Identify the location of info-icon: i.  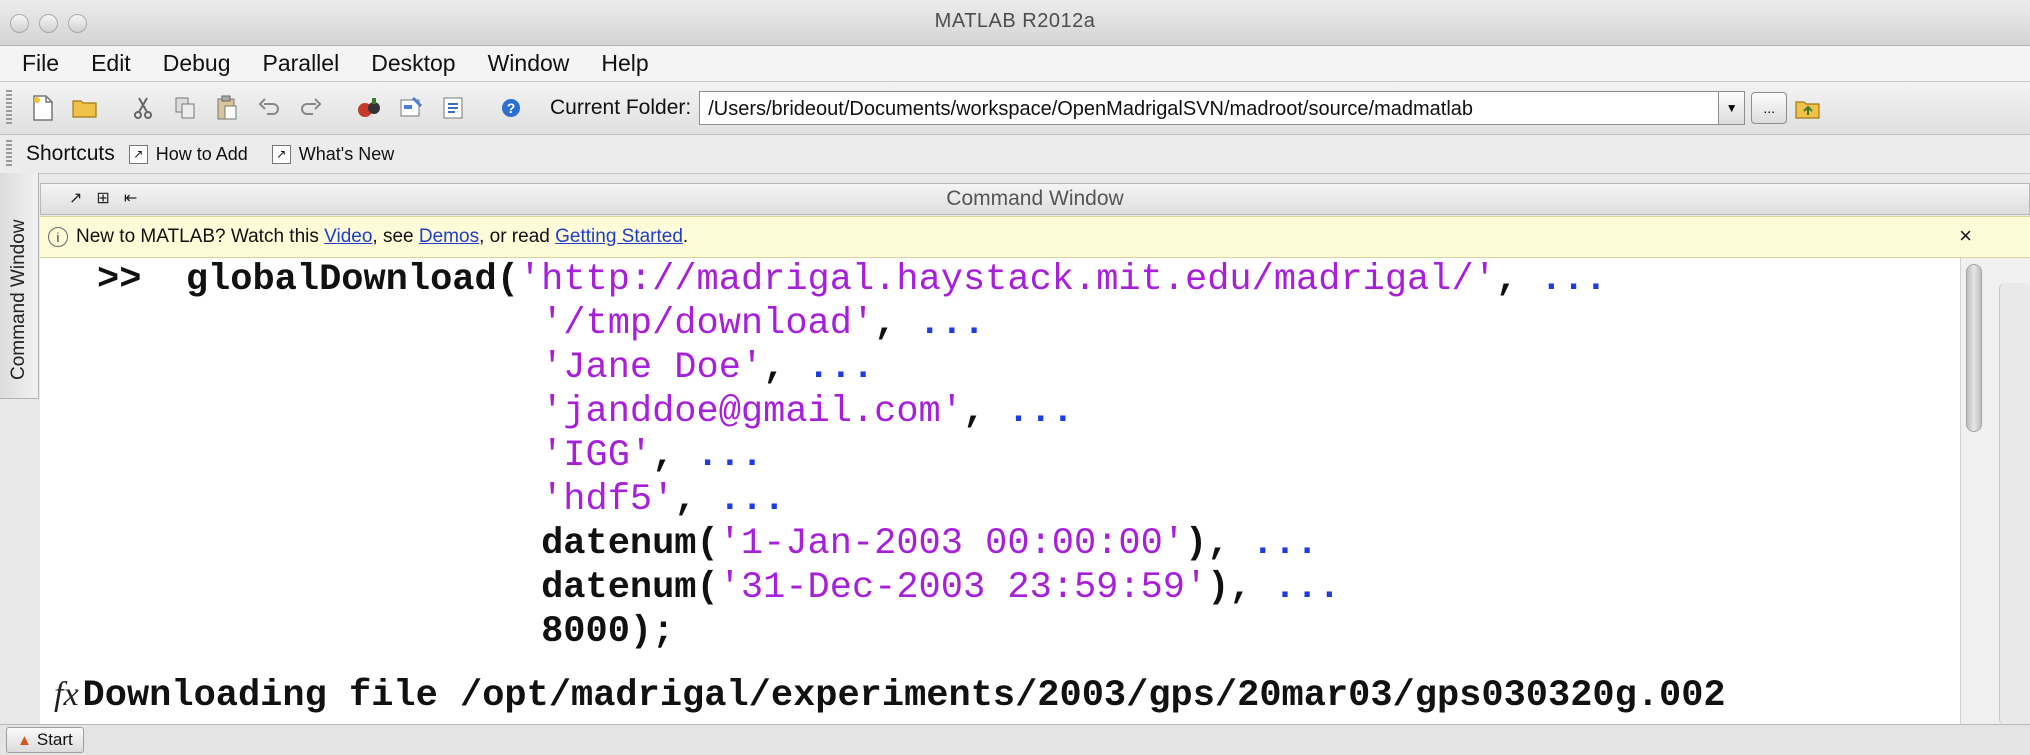
(58, 237).